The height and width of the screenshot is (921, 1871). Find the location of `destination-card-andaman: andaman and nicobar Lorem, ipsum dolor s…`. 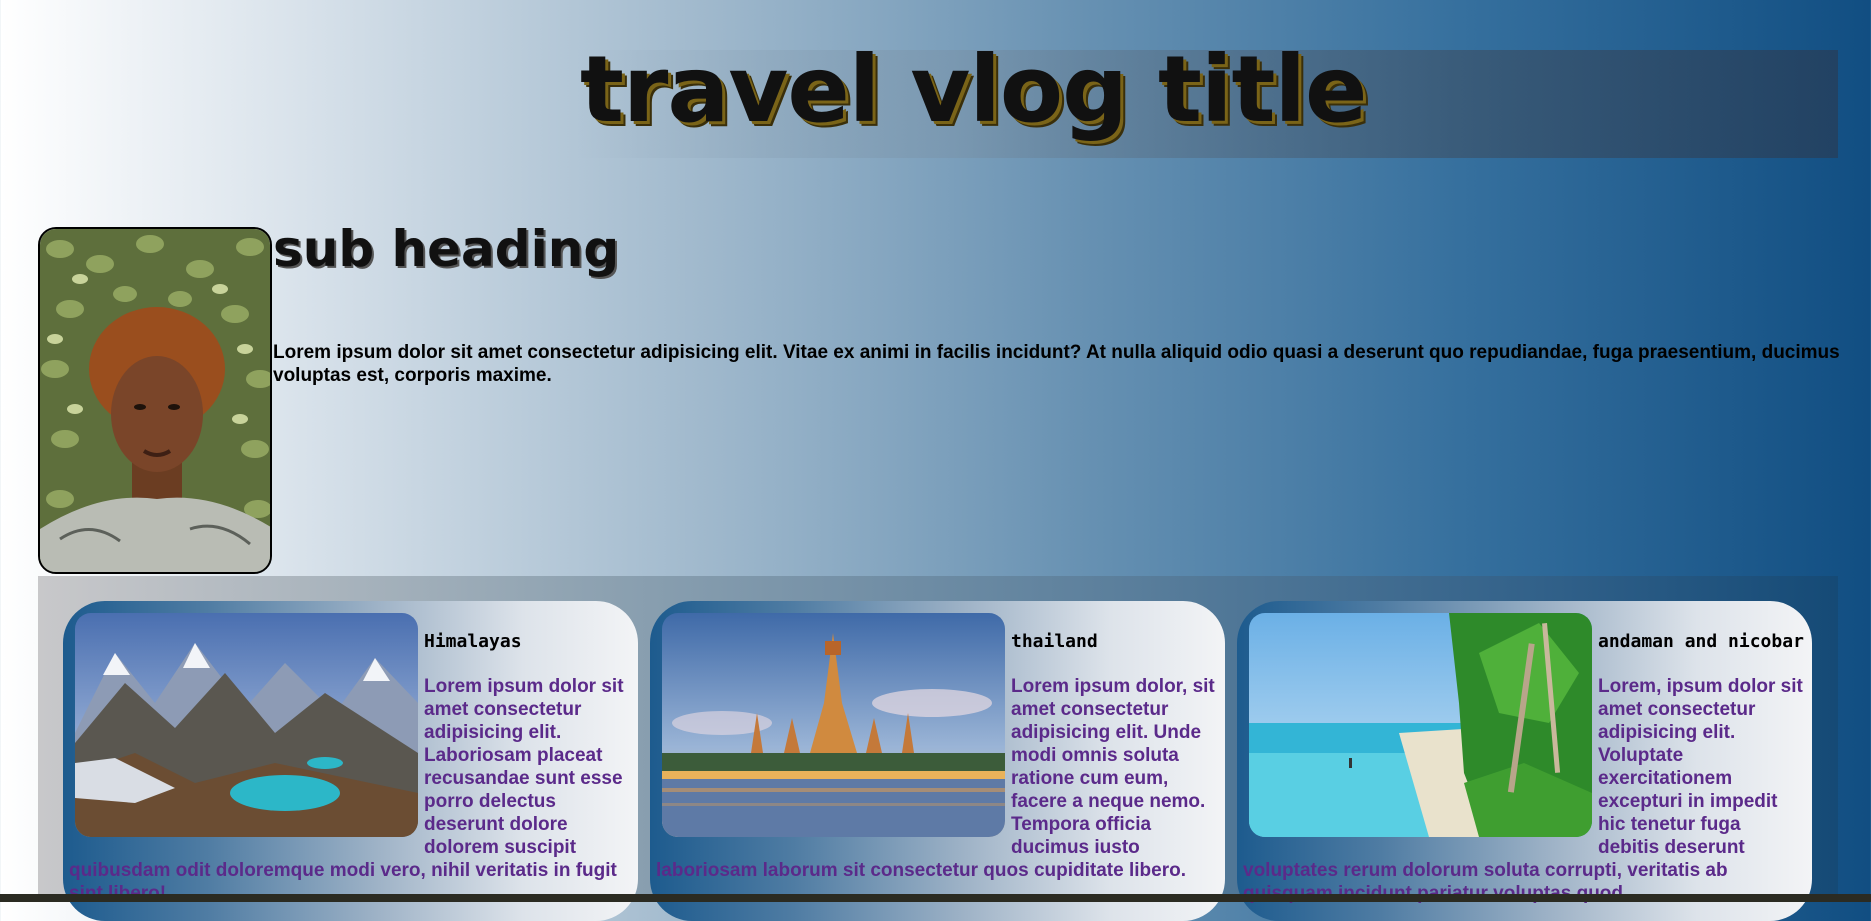

destination-card-andaman: andaman and nicobar Lorem, ipsum dolor s… is located at coordinates (1524, 761).